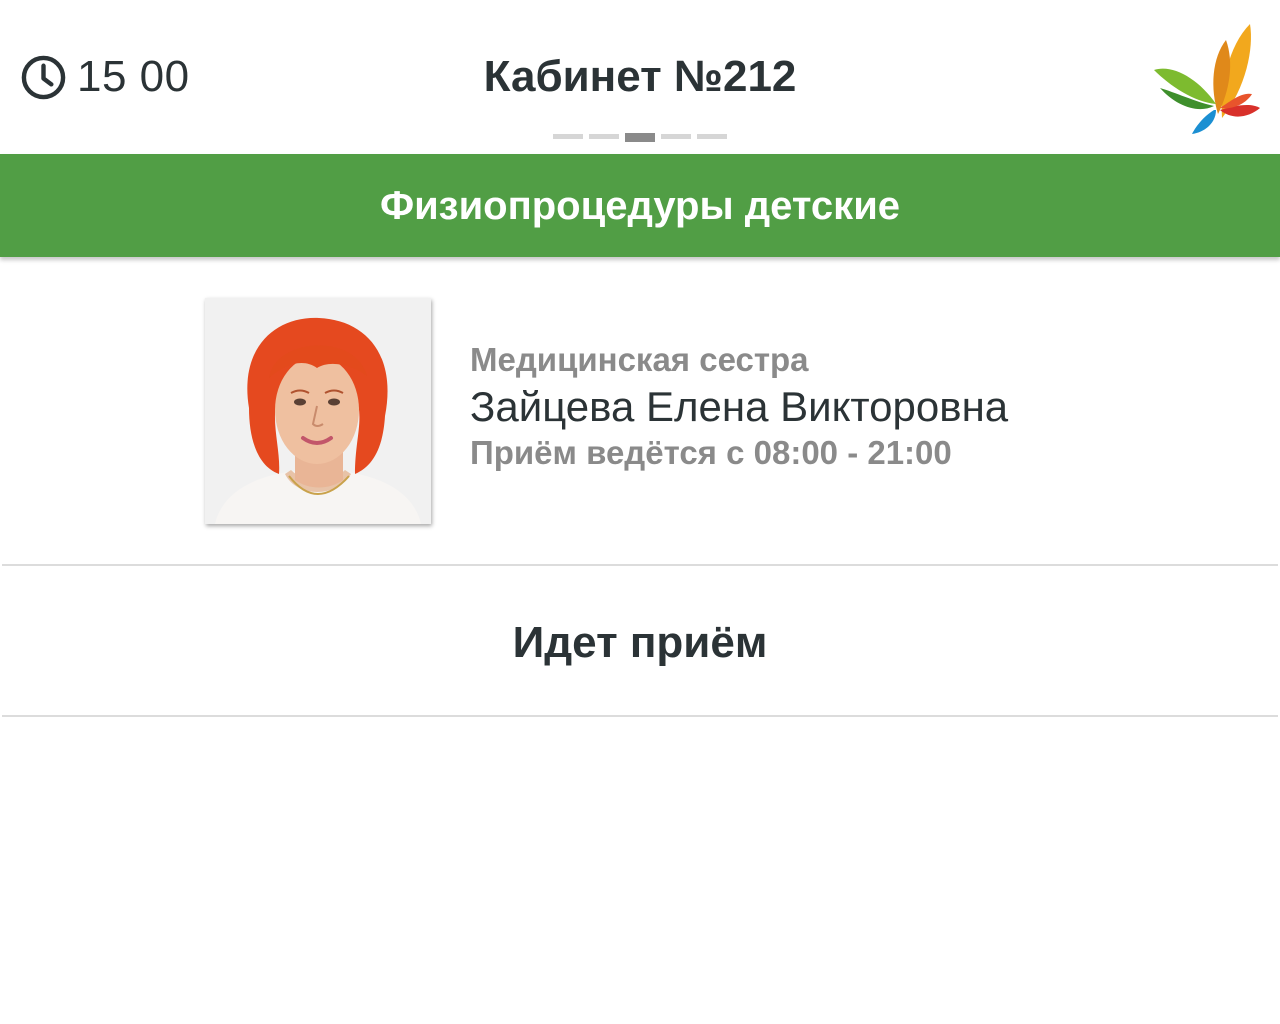 Image resolution: width=1280 pixels, height=1024 pixels. Describe the element at coordinates (318, 411) in the screenshot. I see `doctor-photo` at that location.